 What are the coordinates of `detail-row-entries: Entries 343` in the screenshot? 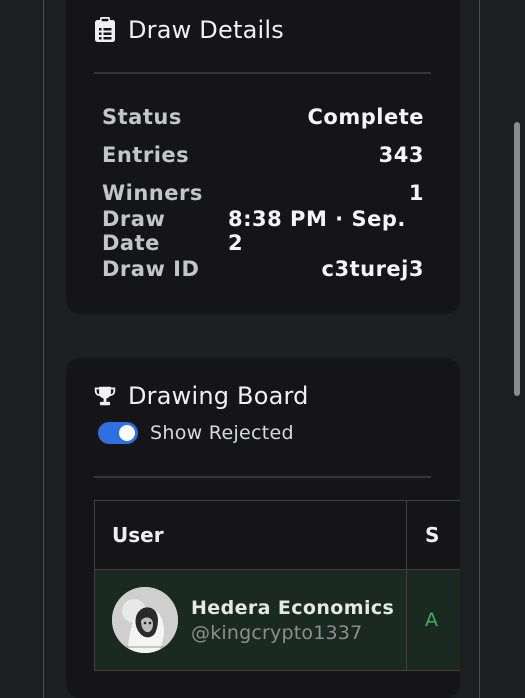 It's located at (263, 155).